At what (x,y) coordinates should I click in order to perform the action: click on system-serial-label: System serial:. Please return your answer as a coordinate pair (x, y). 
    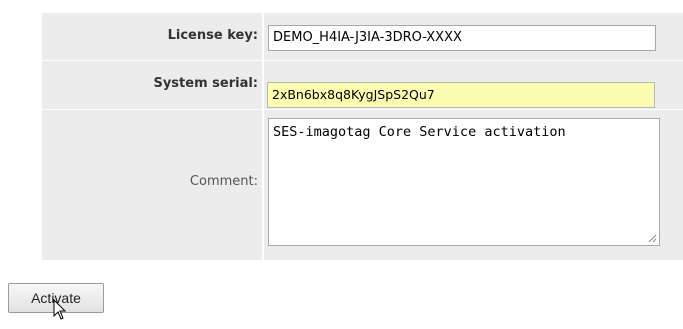
    Looking at the image, I should click on (205, 83).